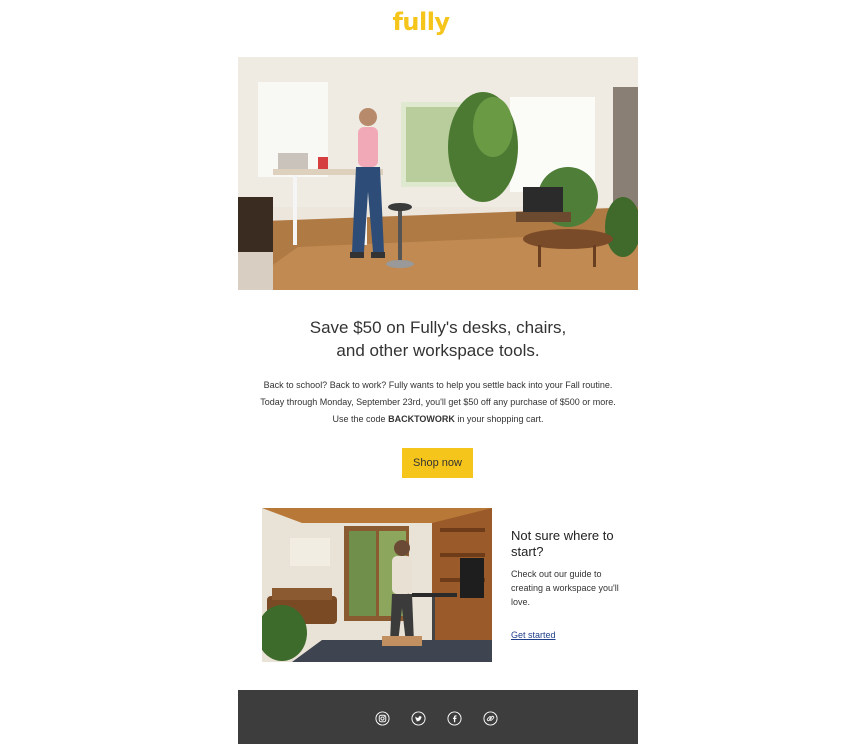  What do you see at coordinates (438, 717) in the screenshot?
I see `footer-bar` at bounding box center [438, 717].